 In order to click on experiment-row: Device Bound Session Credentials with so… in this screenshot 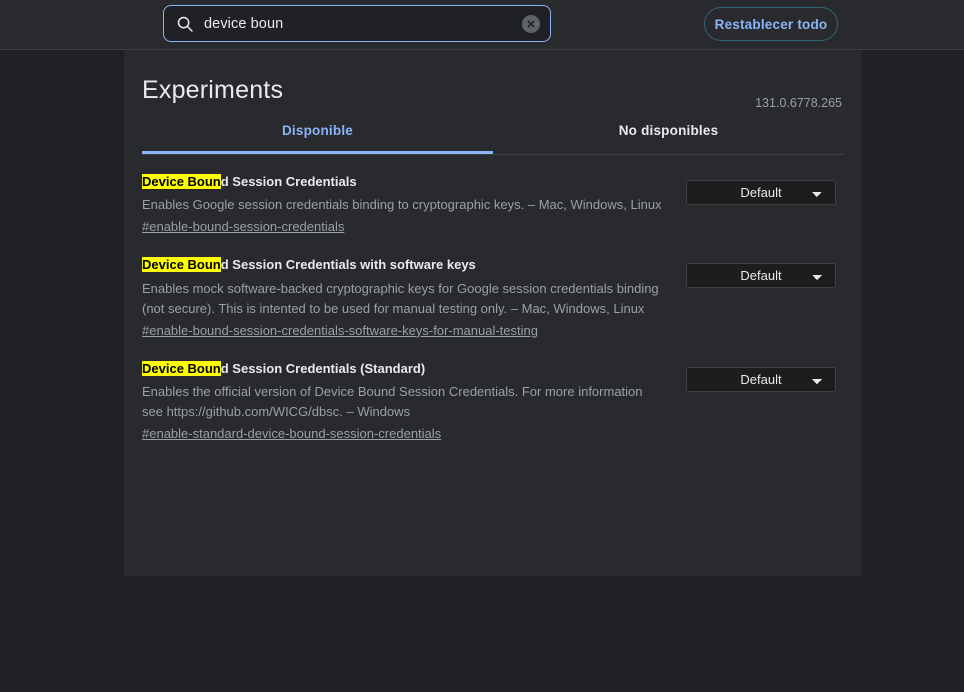, I will do `click(493, 295)`.